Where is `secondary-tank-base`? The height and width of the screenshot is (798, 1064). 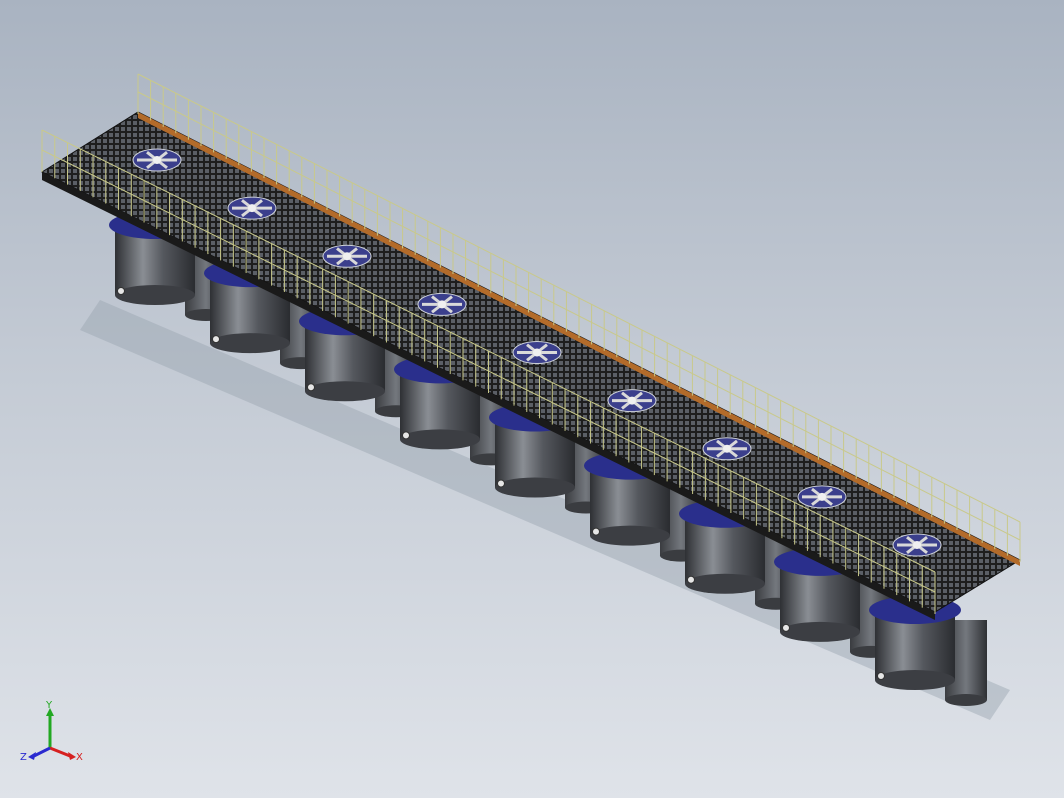
secondary-tank-base is located at coordinates (966, 700).